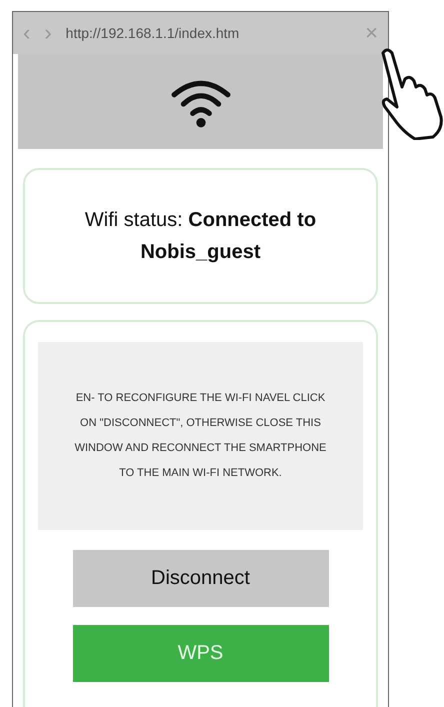 This screenshot has height=707, width=444. Describe the element at coordinates (200, 653) in the screenshot. I see `action-button: WPS` at that location.